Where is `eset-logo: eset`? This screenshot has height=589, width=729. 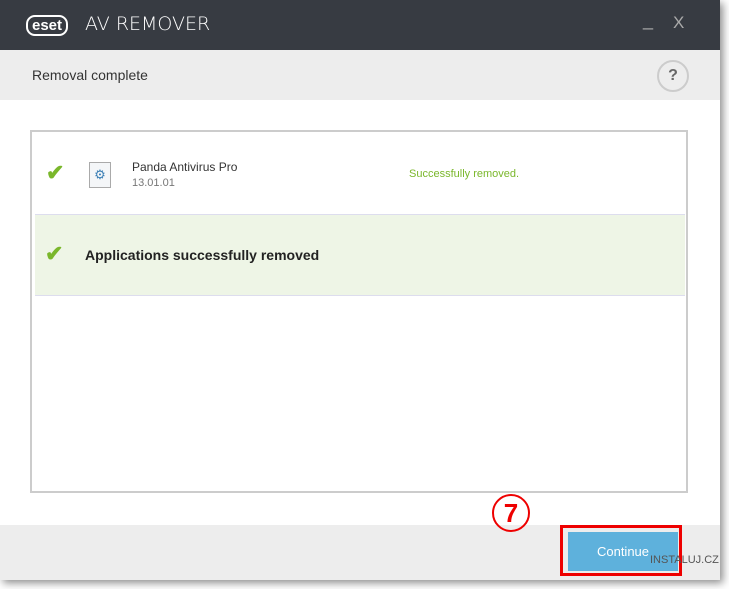
eset-logo: eset is located at coordinates (47, 25).